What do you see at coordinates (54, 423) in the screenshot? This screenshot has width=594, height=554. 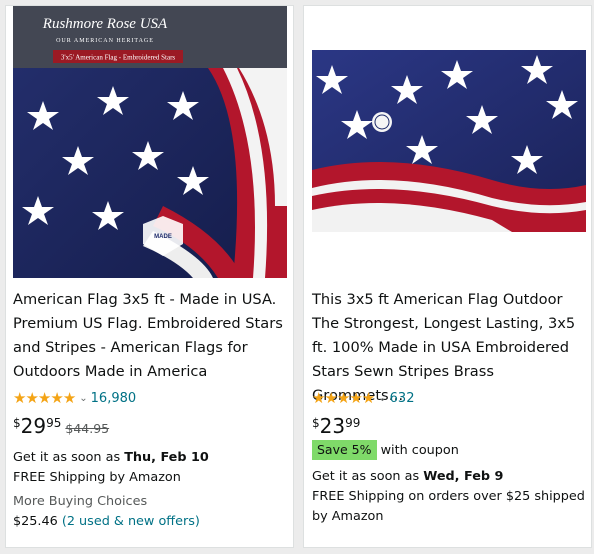 I see `price-fraction: 95` at bounding box center [54, 423].